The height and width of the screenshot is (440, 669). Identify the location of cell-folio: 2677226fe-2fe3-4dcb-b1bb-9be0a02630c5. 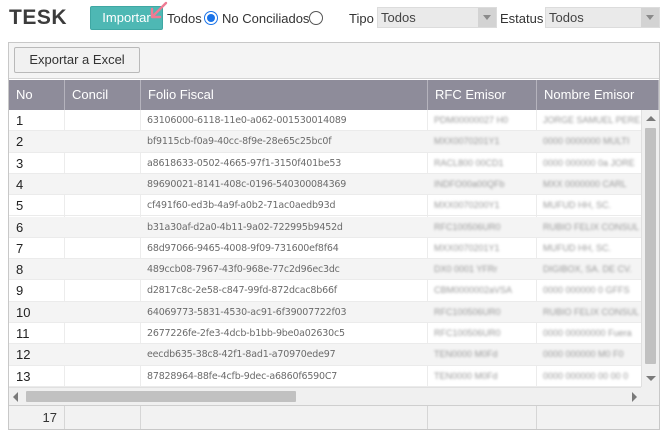
(246, 333).